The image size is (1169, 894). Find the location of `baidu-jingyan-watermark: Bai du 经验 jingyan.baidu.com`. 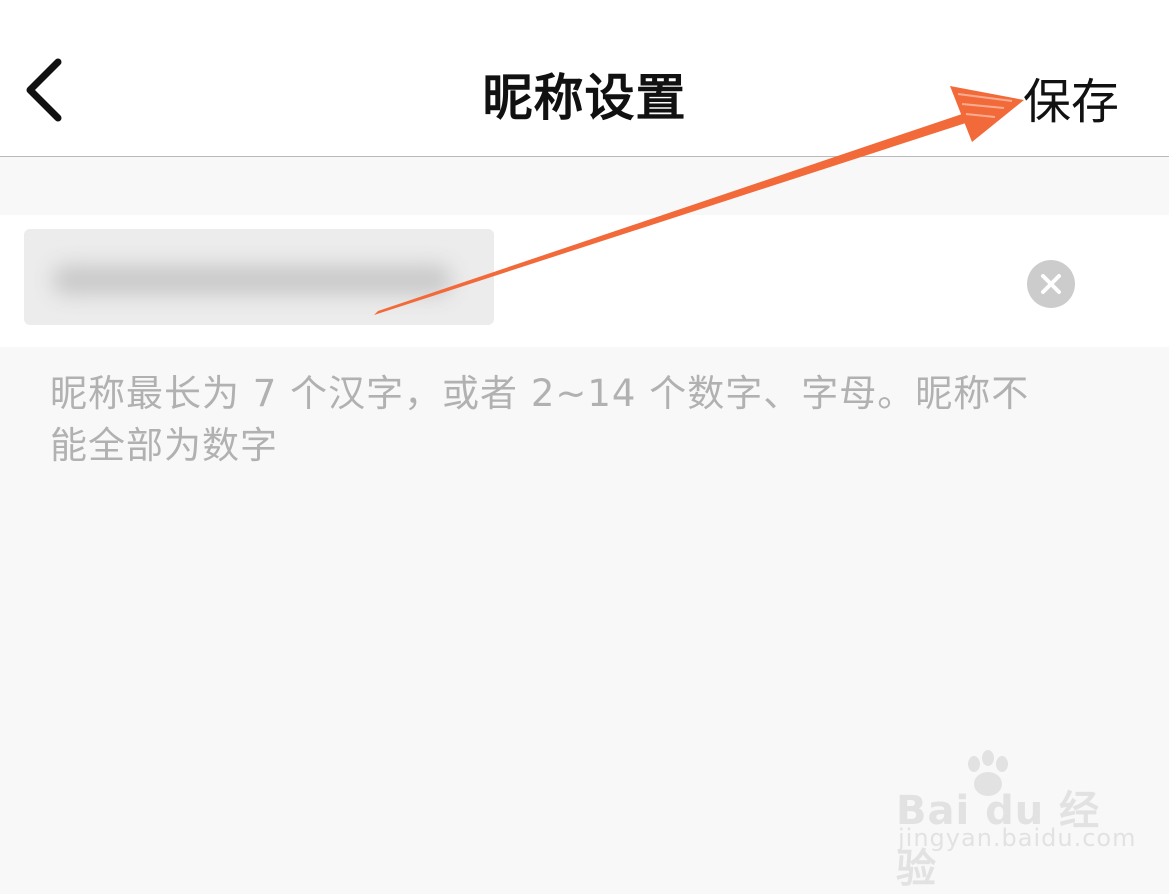

baidu-jingyan-watermark: Bai du 经验 jingyan.baidu.com is located at coordinates (1015, 821).